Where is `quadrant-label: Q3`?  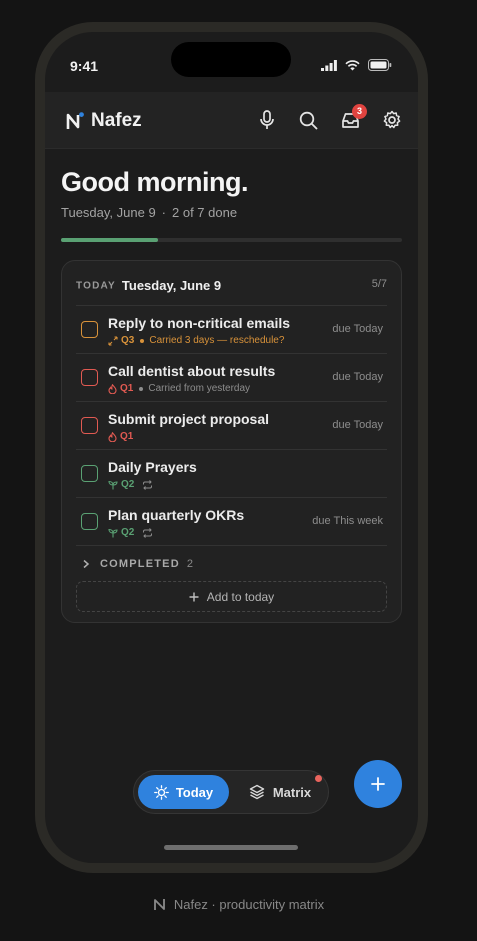
quadrant-label: Q3 is located at coordinates (128, 340).